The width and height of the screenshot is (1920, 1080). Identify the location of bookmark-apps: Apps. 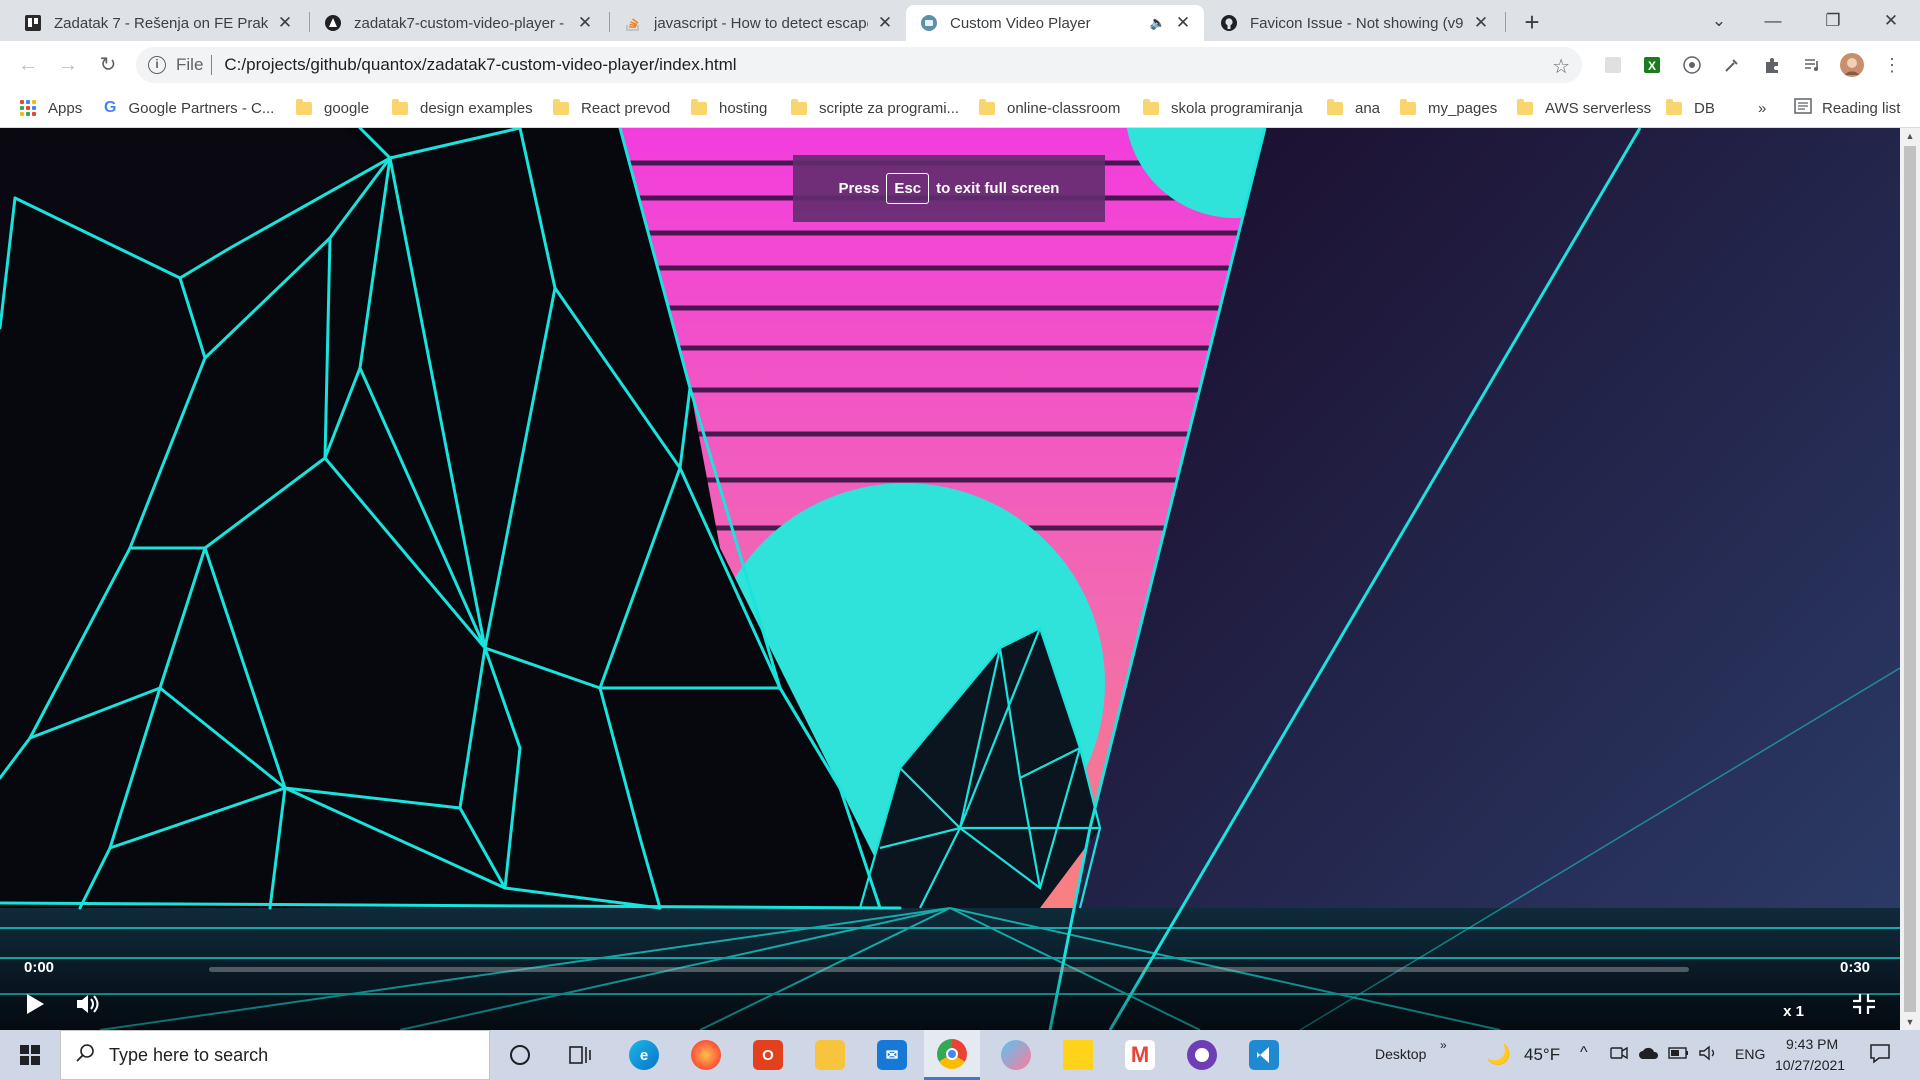
(51, 108).